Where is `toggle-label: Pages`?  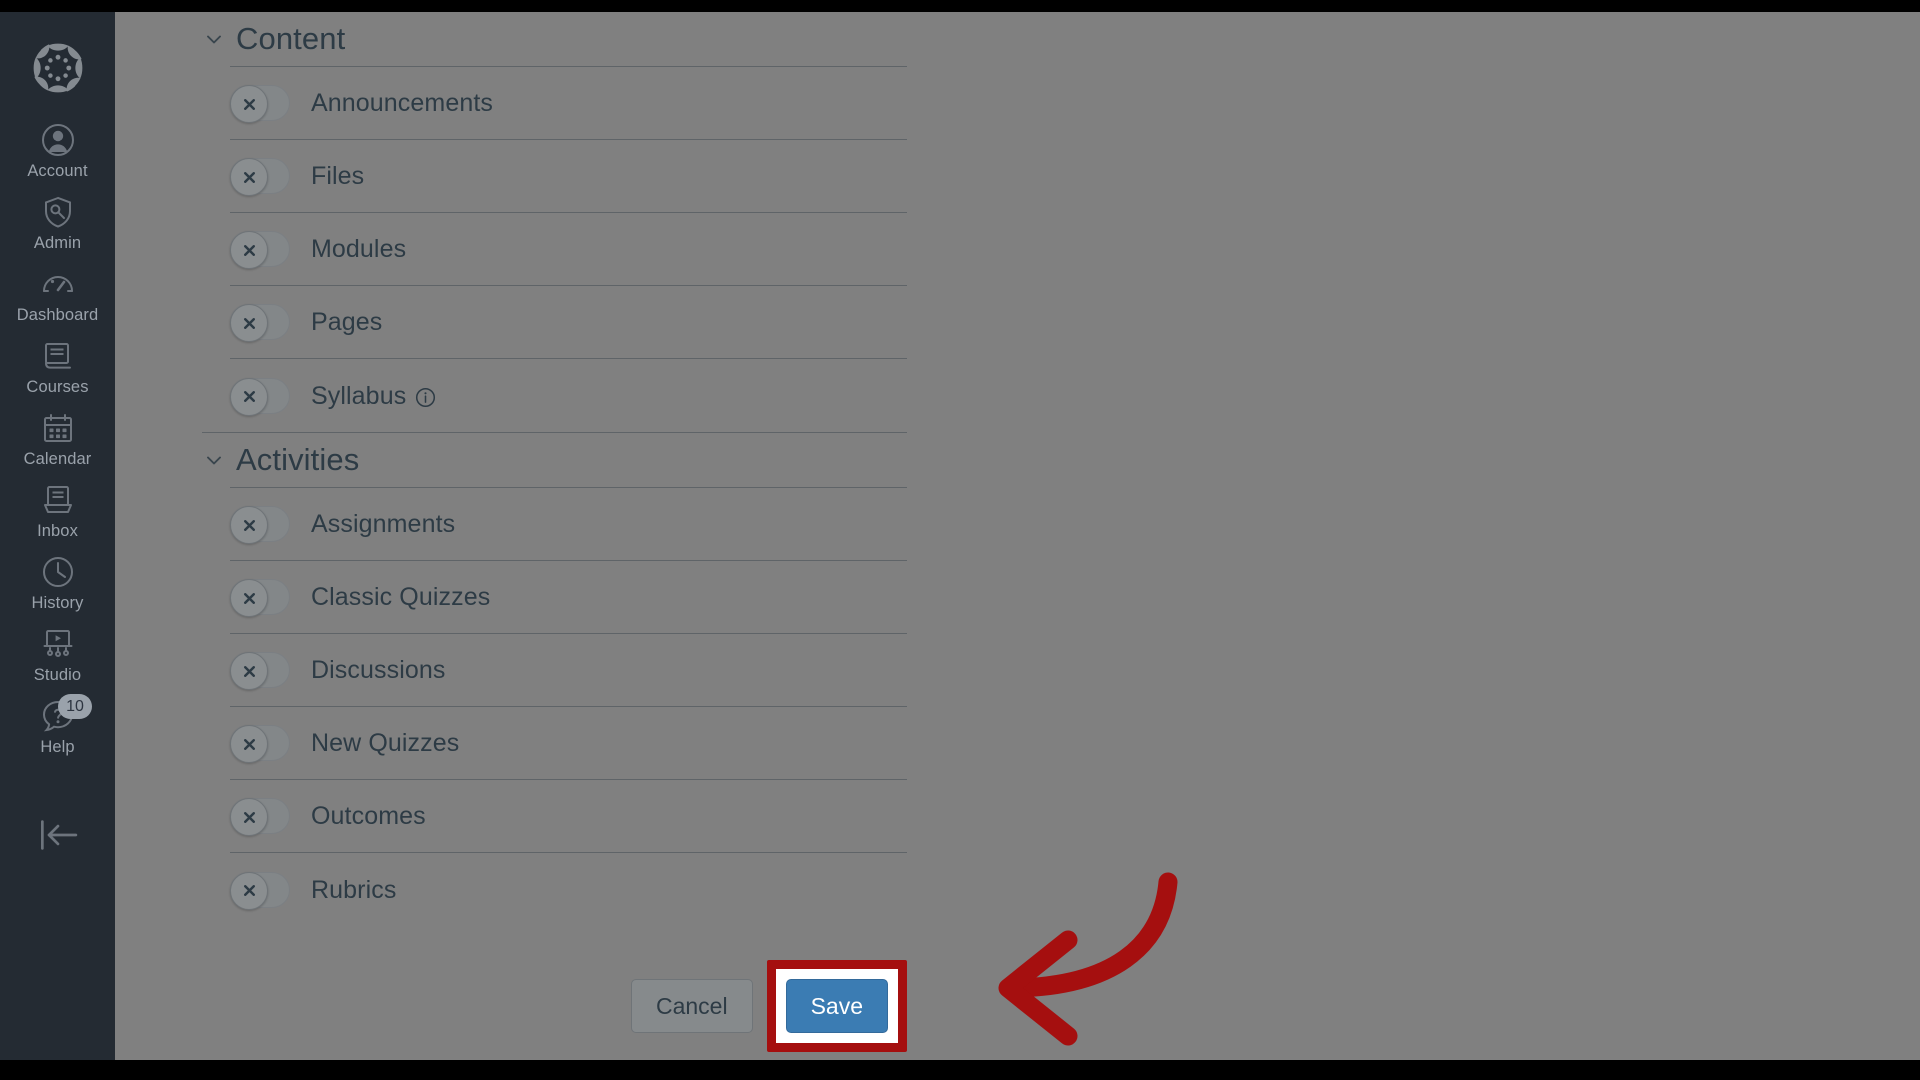 toggle-label: Pages is located at coordinates (346, 322).